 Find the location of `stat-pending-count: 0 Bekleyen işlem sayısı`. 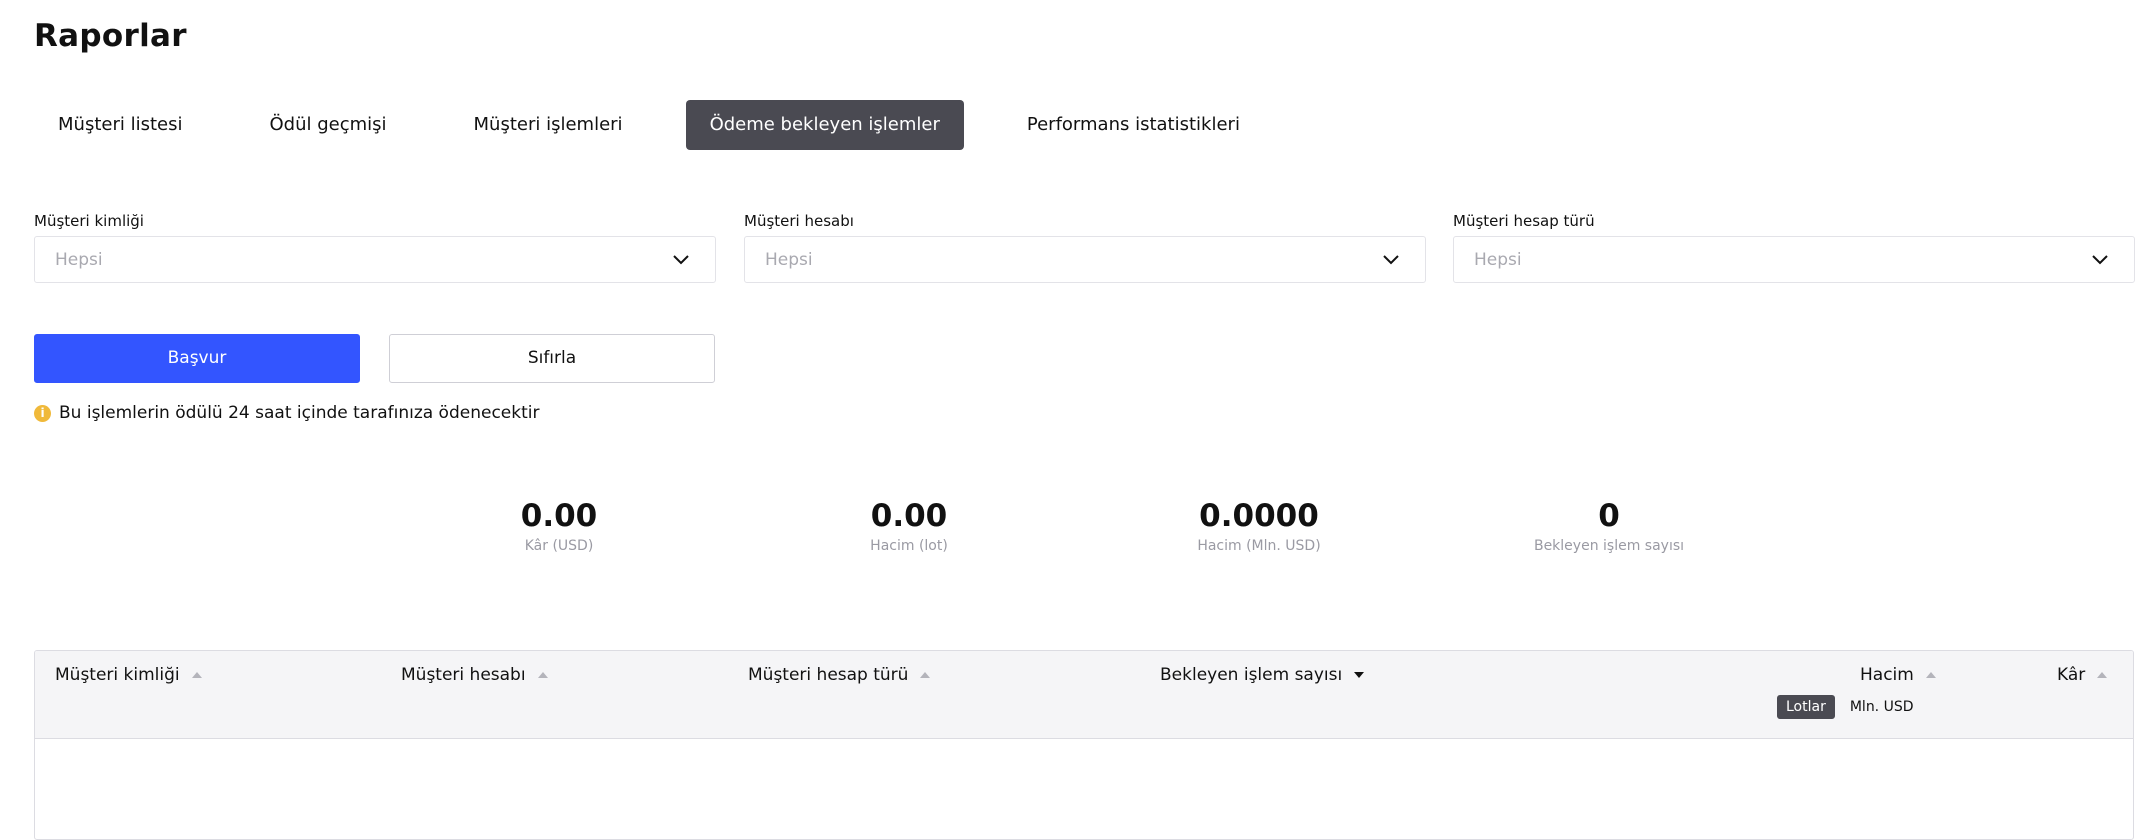

stat-pending-count: 0 Bekleyen işlem sayısı is located at coordinates (1609, 526).